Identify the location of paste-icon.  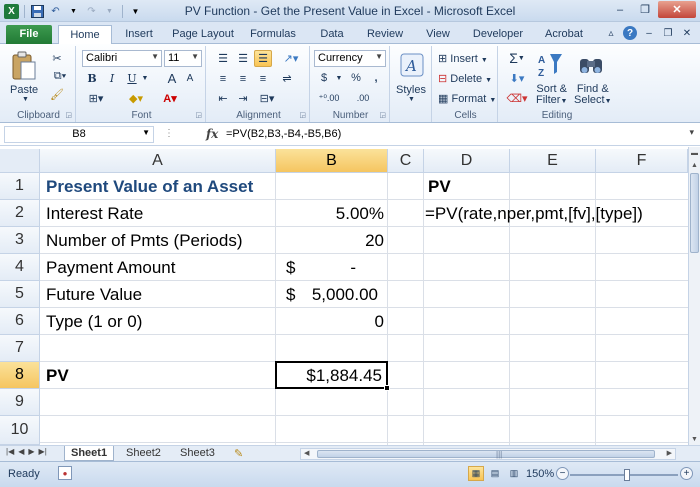
(24, 66).